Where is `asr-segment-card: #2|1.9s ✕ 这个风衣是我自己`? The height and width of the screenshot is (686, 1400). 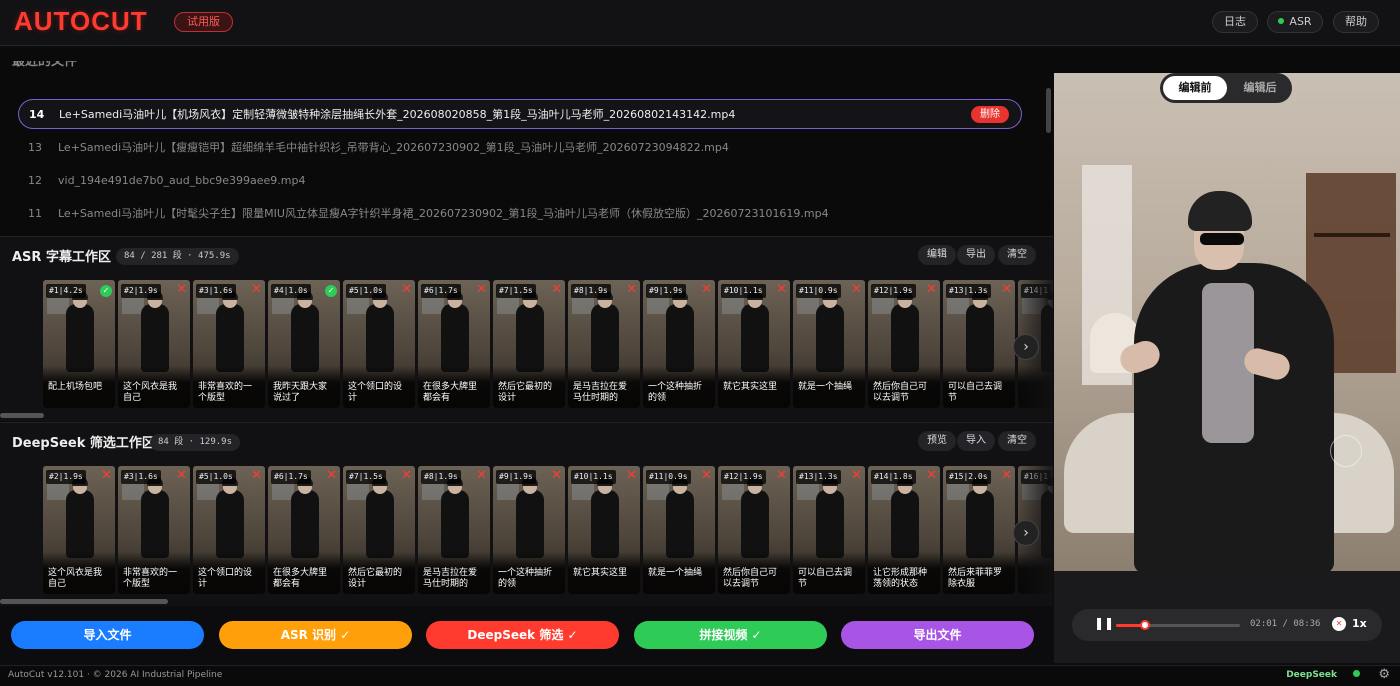
asr-segment-card: #2|1.9s ✕ 这个风衣是我自己 is located at coordinates (154, 344).